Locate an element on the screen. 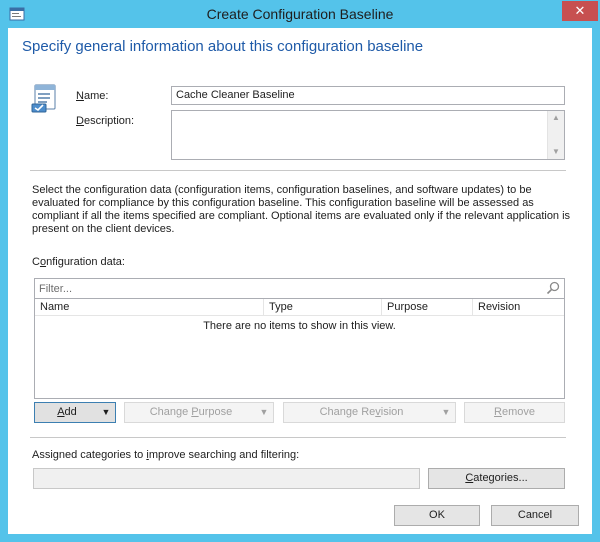  divider-top is located at coordinates (298, 170).